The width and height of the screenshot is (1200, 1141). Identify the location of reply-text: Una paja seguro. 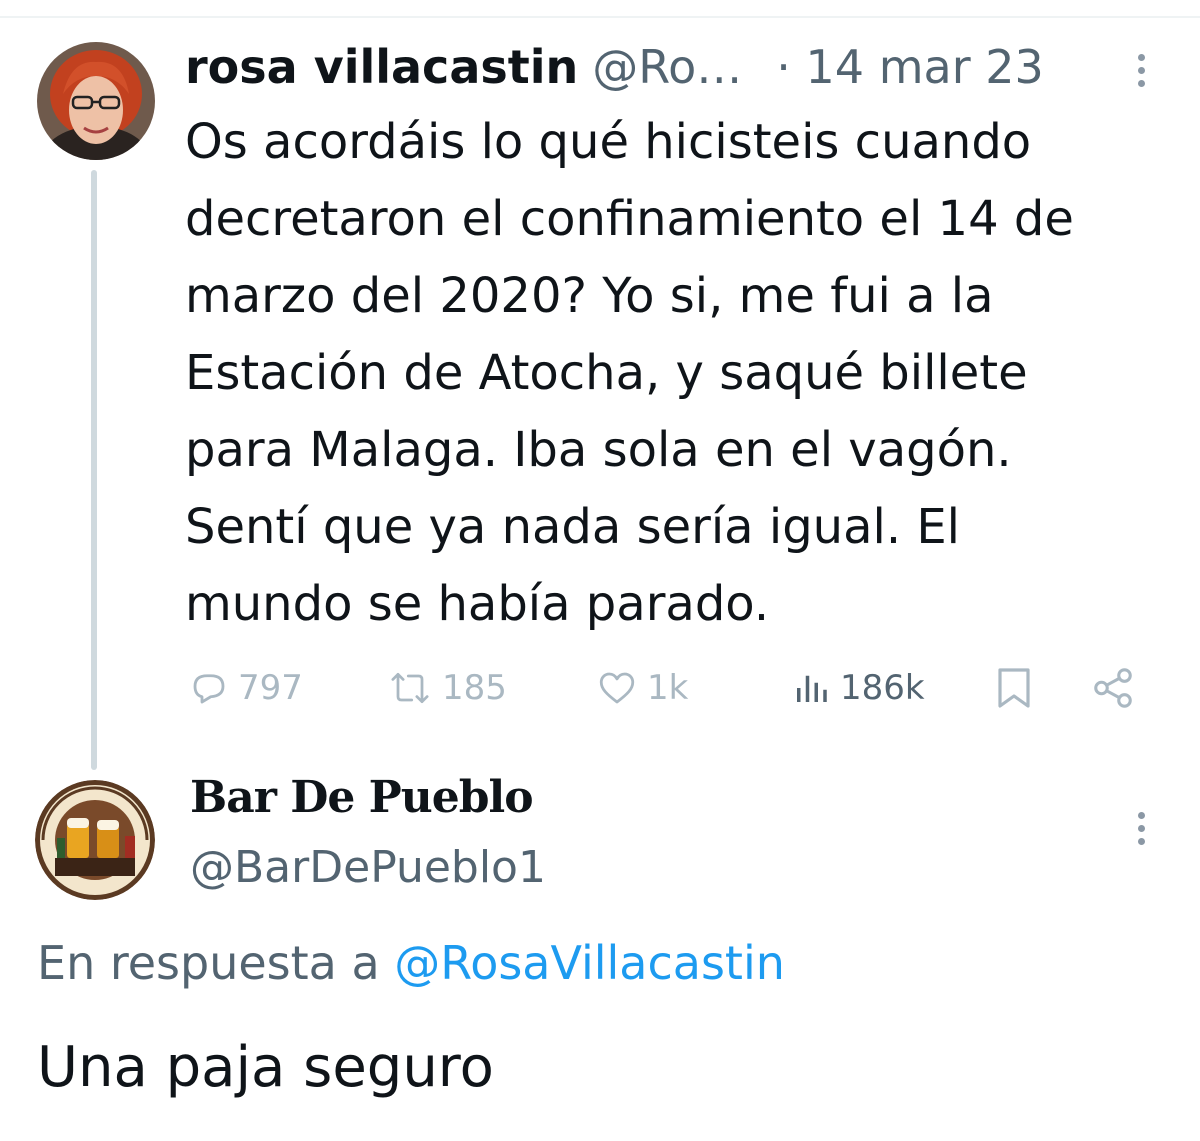
(265, 1067).